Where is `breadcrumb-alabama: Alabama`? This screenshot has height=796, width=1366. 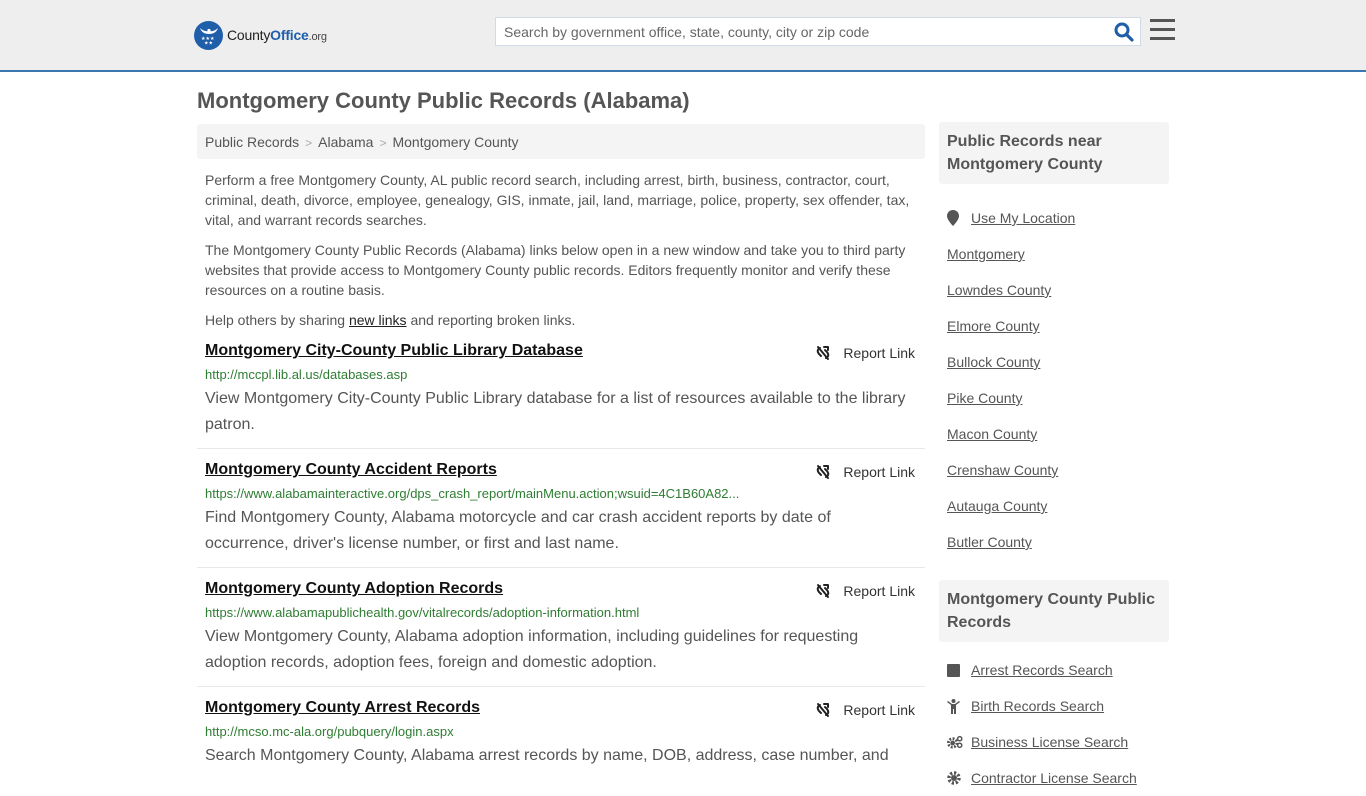 breadcrumb-alabama: Alabama is located at coordinates (345, 142).